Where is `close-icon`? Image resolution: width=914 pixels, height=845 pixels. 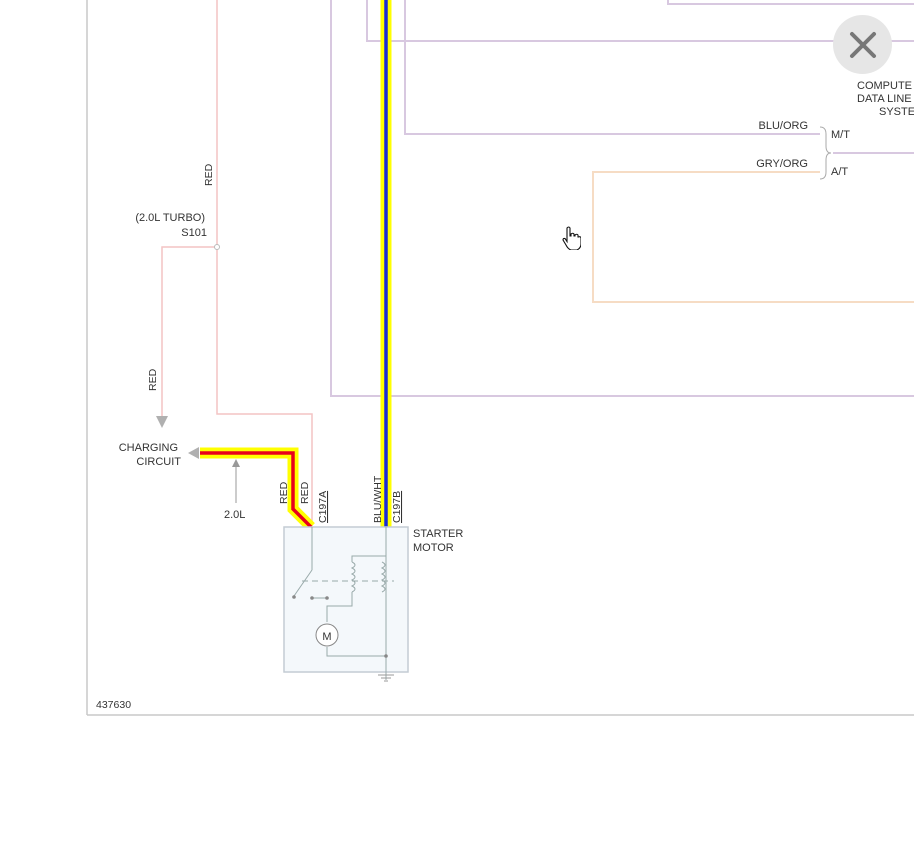 close-icon is located at coordinates (862, 44).